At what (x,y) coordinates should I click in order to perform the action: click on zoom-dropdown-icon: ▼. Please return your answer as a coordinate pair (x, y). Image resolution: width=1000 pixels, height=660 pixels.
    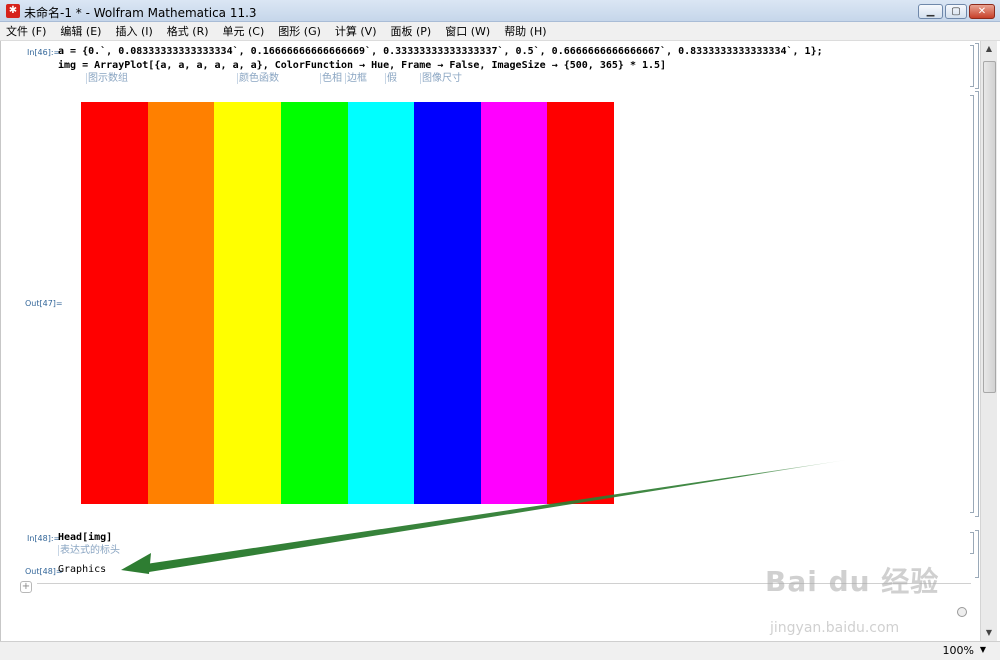
    Looking at the image, I should click on (983, 649).